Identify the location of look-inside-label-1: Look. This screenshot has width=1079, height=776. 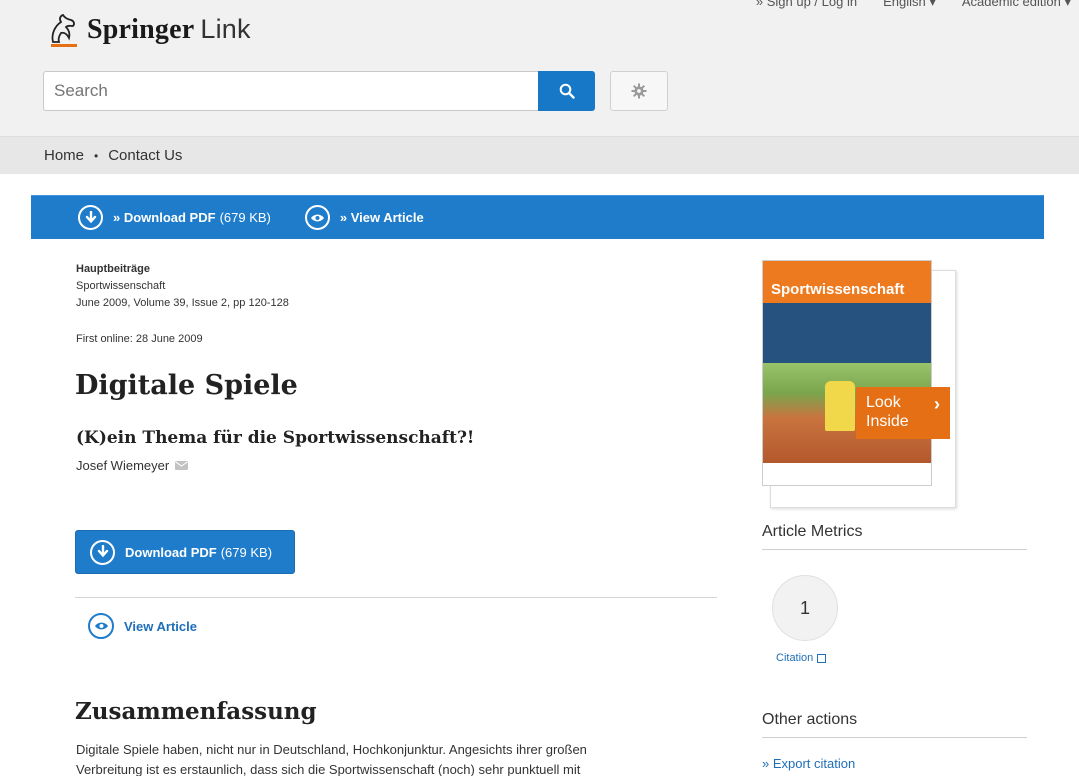
(883, 402).